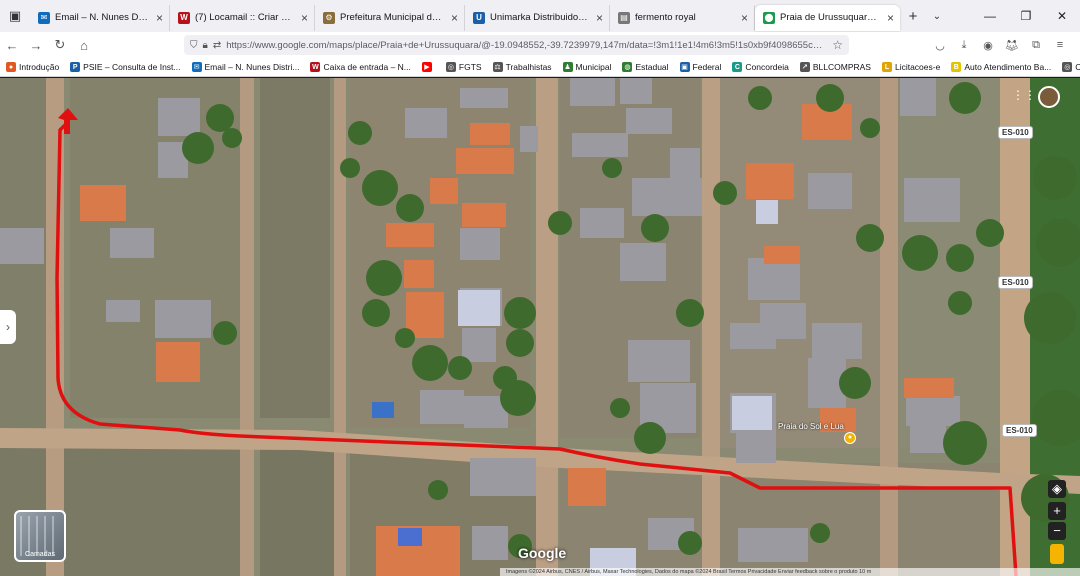  Describe the element at coordinates (1049, 97) in the screenshot. I see `avatar` at that location.